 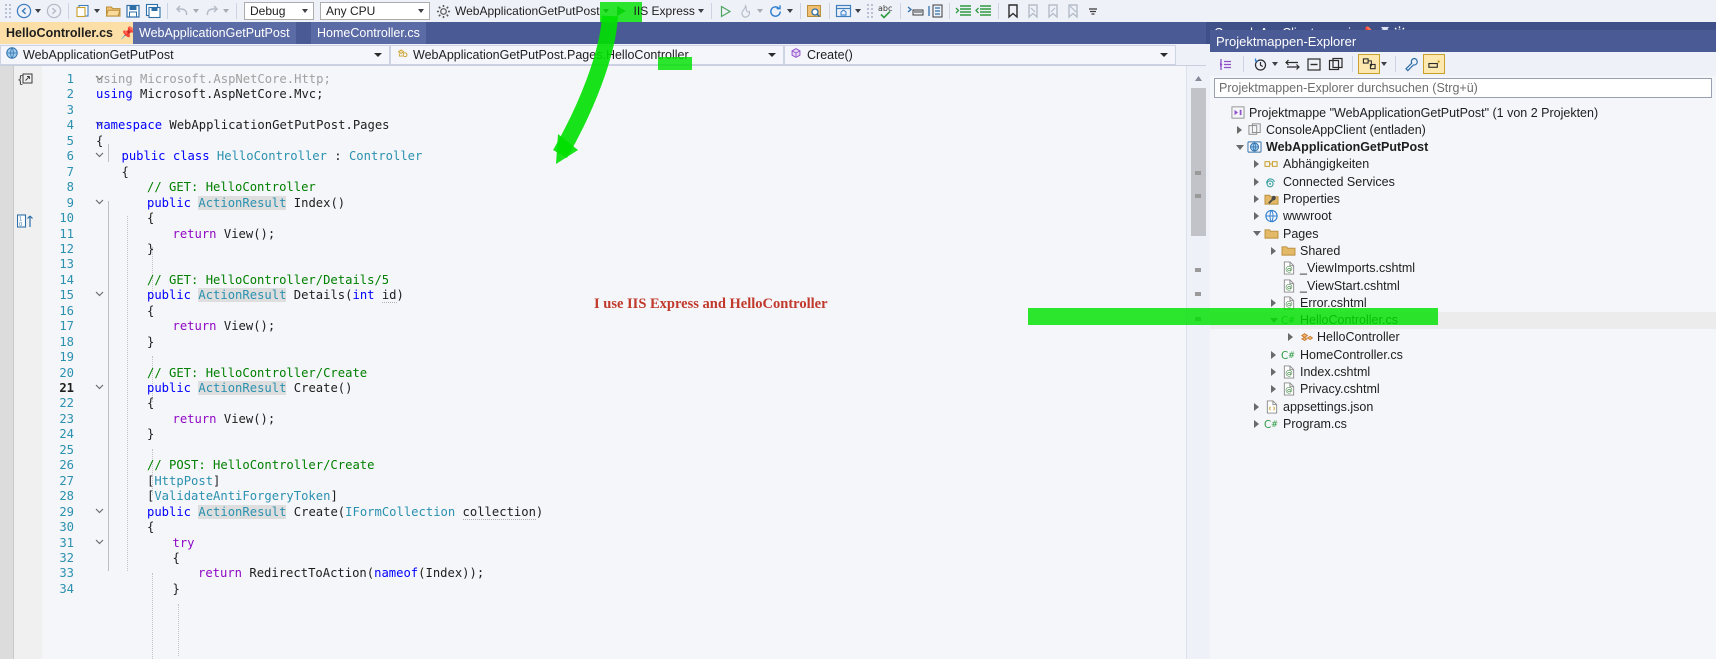 What do you see at coordinates (279, 11) in the screenshot?
I see `solution-configuration-combo: Debug` at bounding box center [279, 11].